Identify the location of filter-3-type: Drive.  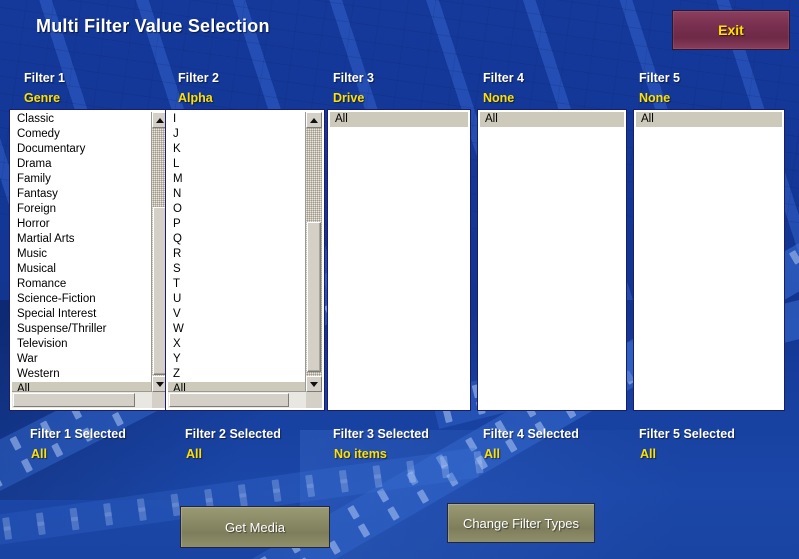
(349, 98).